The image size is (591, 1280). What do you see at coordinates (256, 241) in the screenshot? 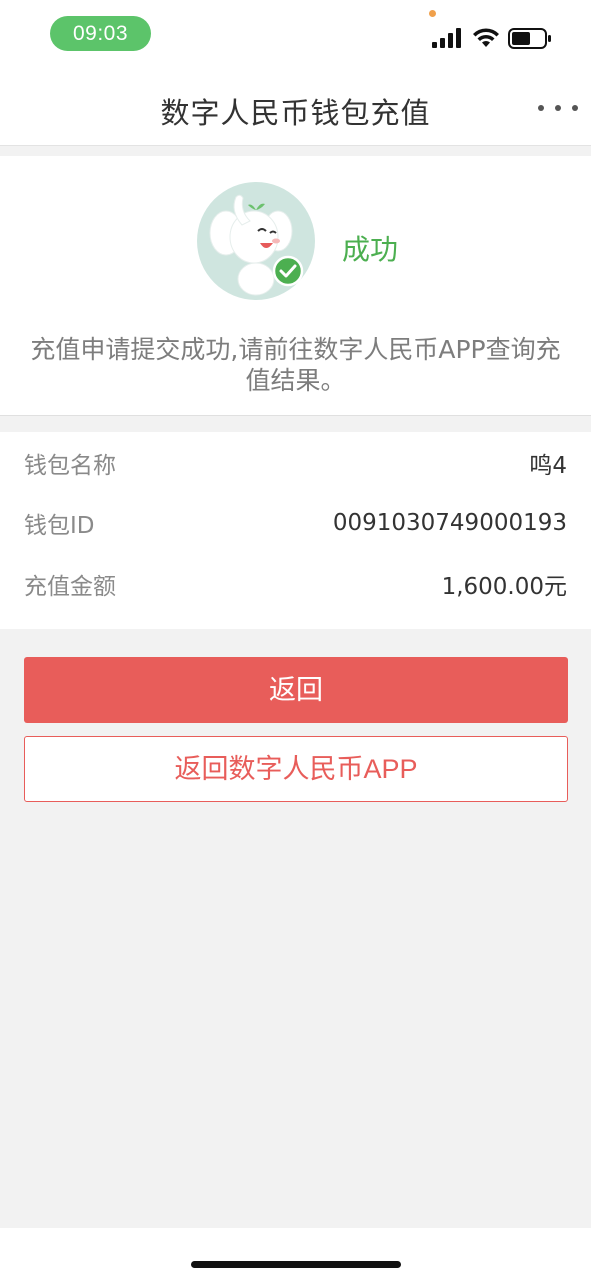
I see `elephant-mascot-icon` at bounding box center [256, 241].